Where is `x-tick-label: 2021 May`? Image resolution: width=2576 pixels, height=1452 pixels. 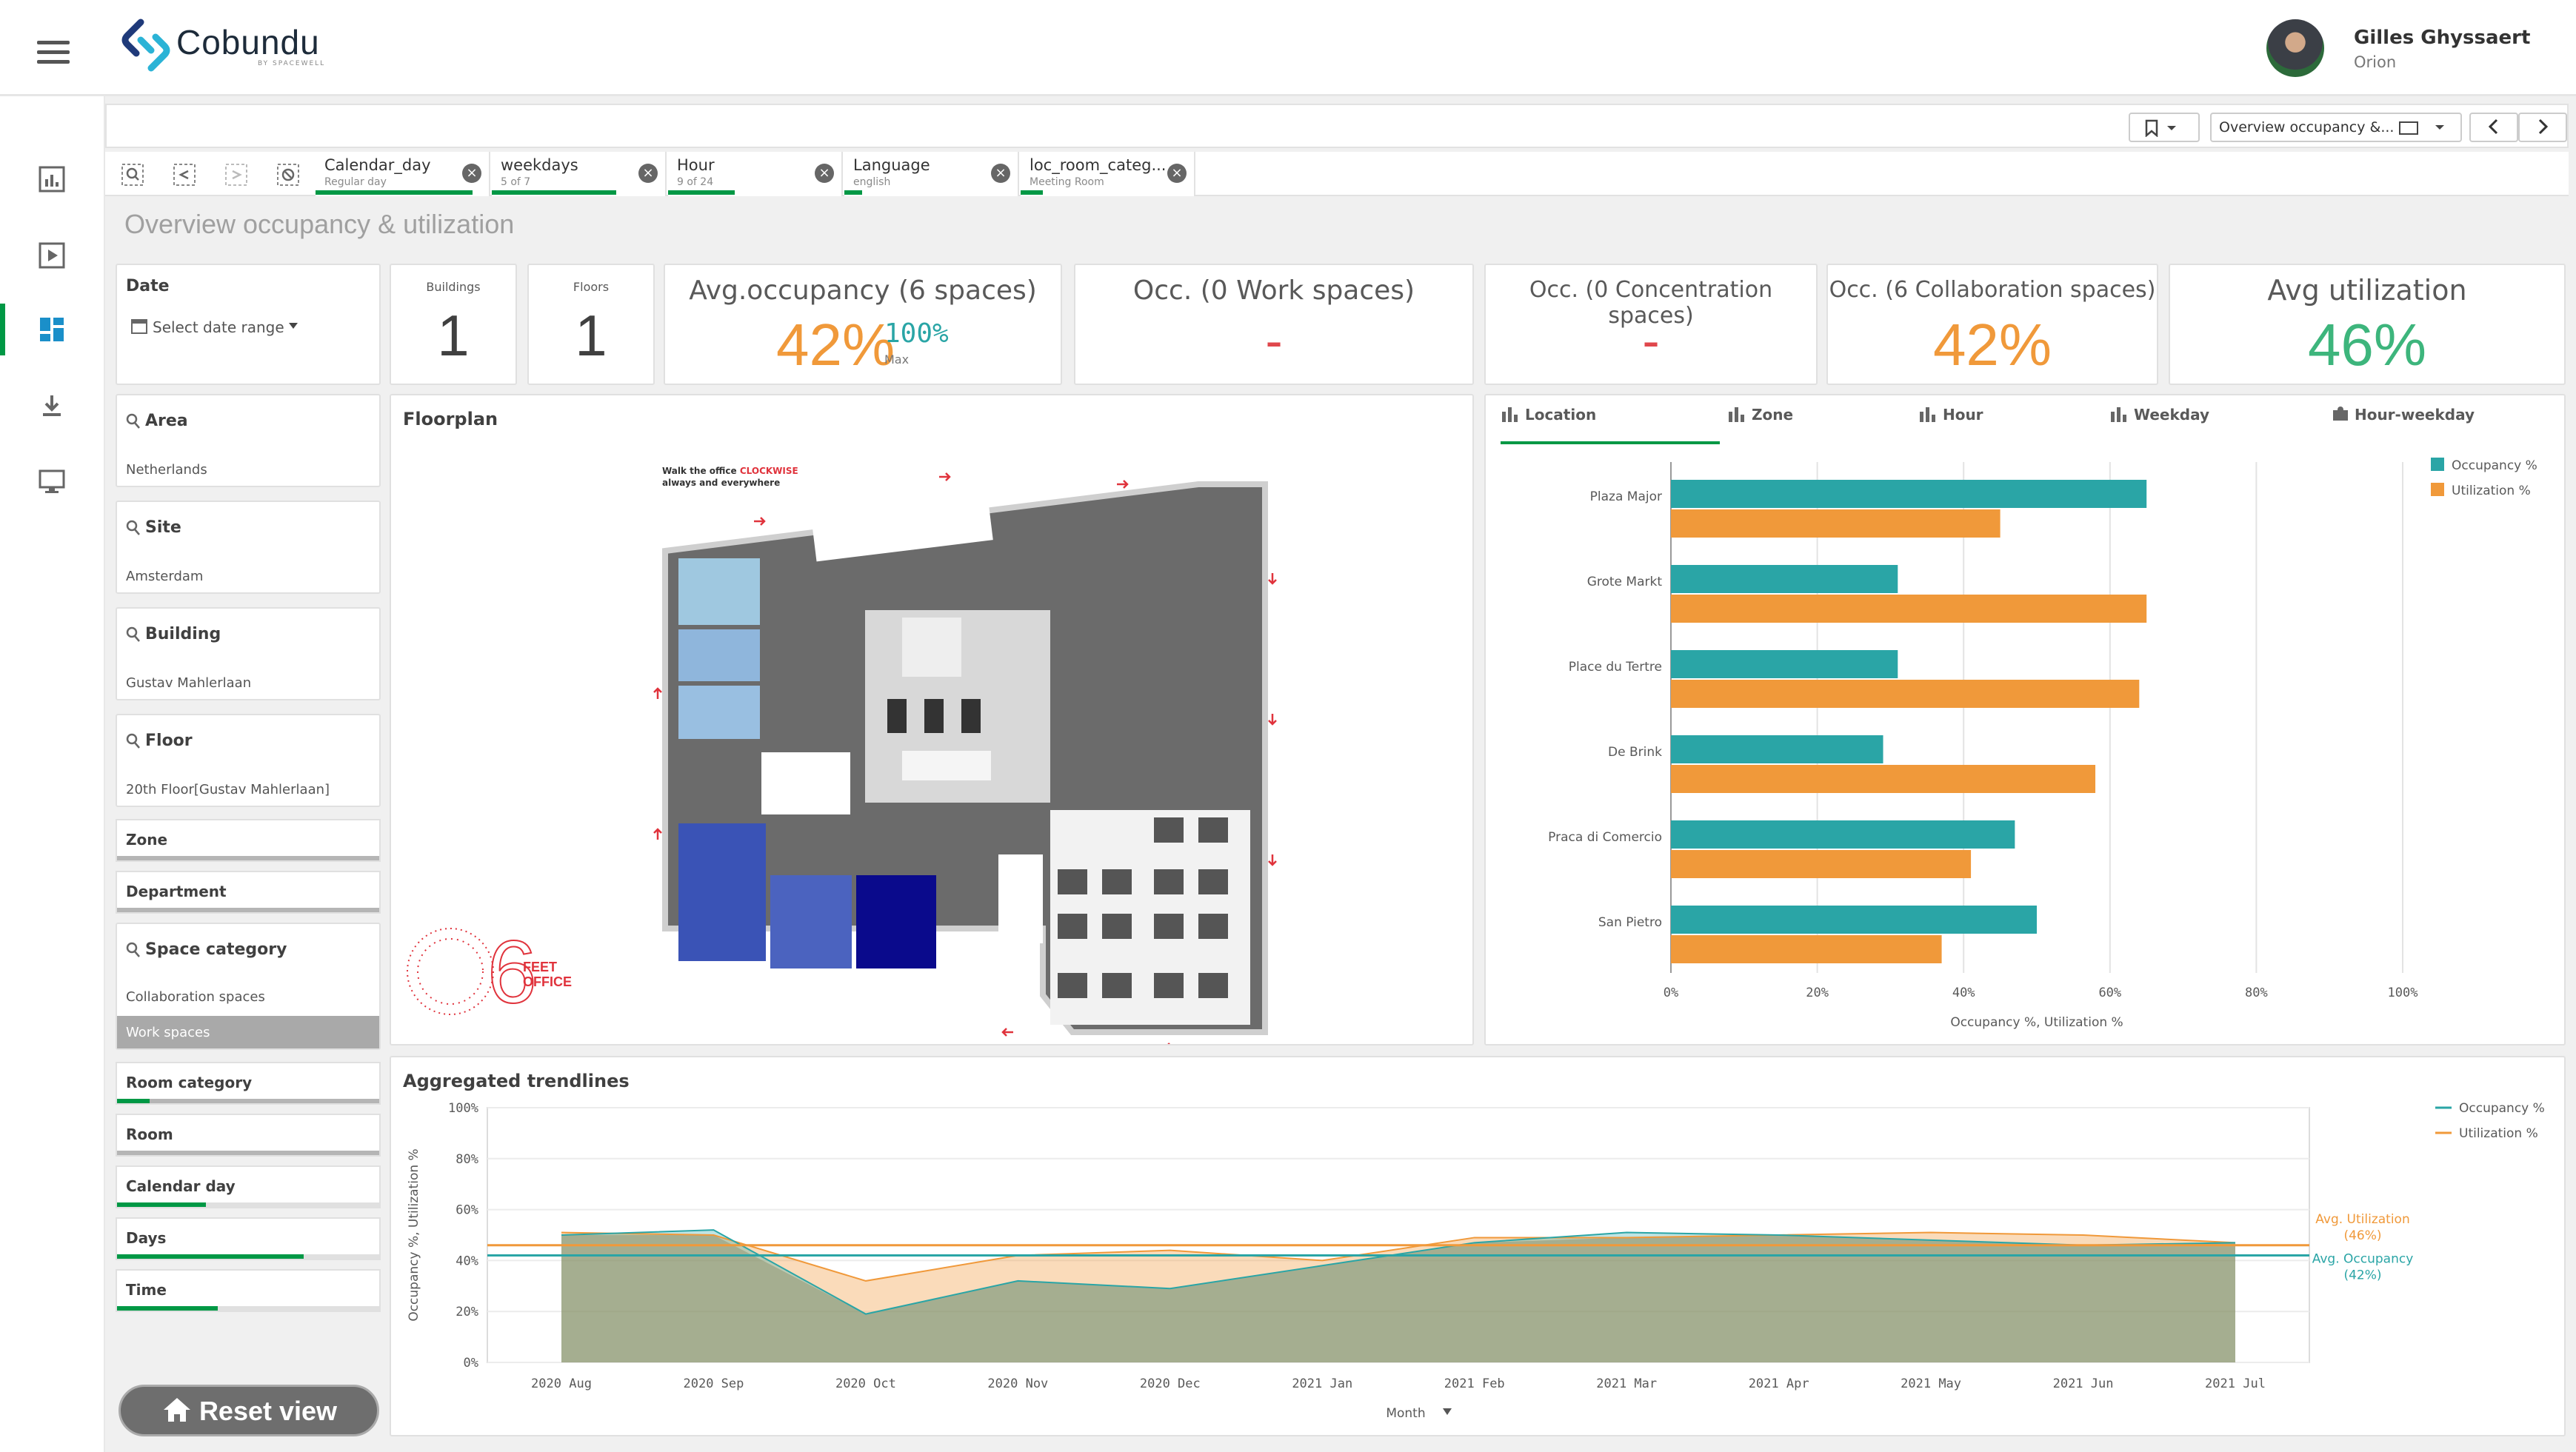
x-tick-label: 2021 May is located at coordinates (1931, 1383).